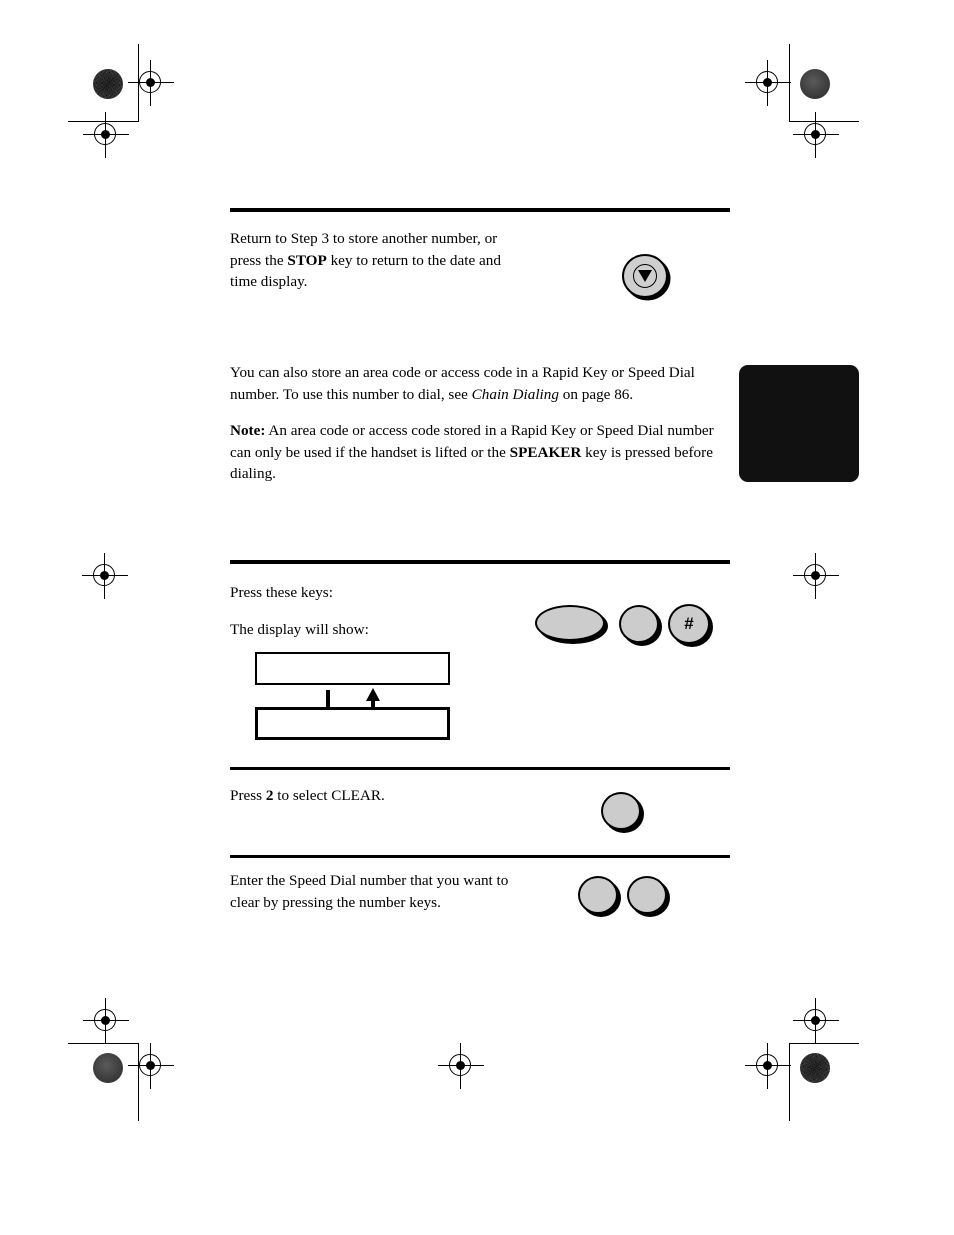  Describe the element at coordinates (598, 895) in the screenshot. I see `numeric-key-first` at that location.